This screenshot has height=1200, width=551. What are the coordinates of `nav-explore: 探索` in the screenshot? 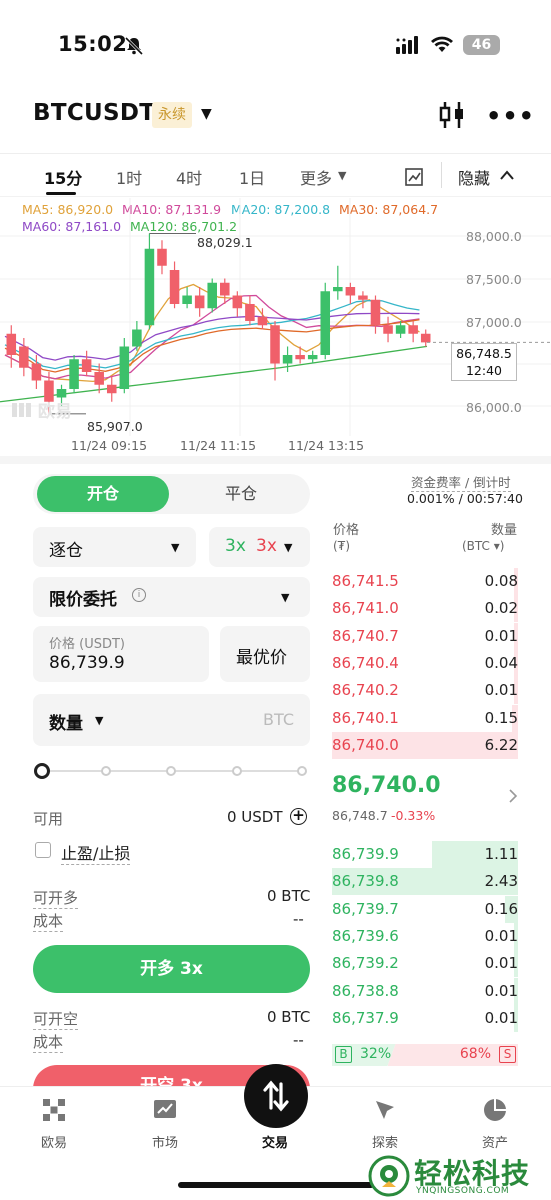 It's located at (385, 1141).